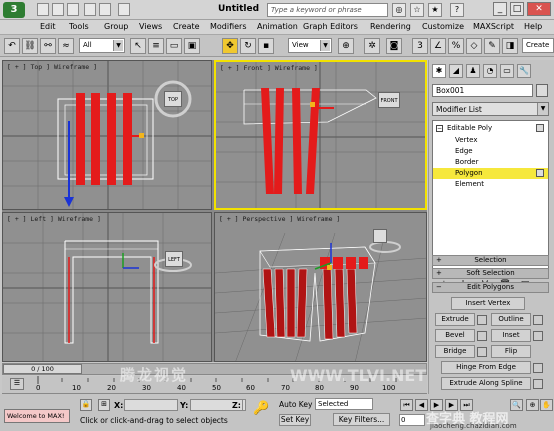 The image size is (554, 431). What do you see at coordinates (279, 219) in the screenshot?
I see `viewport-label-perspective: [ + ] Perspective ] Wireframe ]` at bounding box center [279, 219].